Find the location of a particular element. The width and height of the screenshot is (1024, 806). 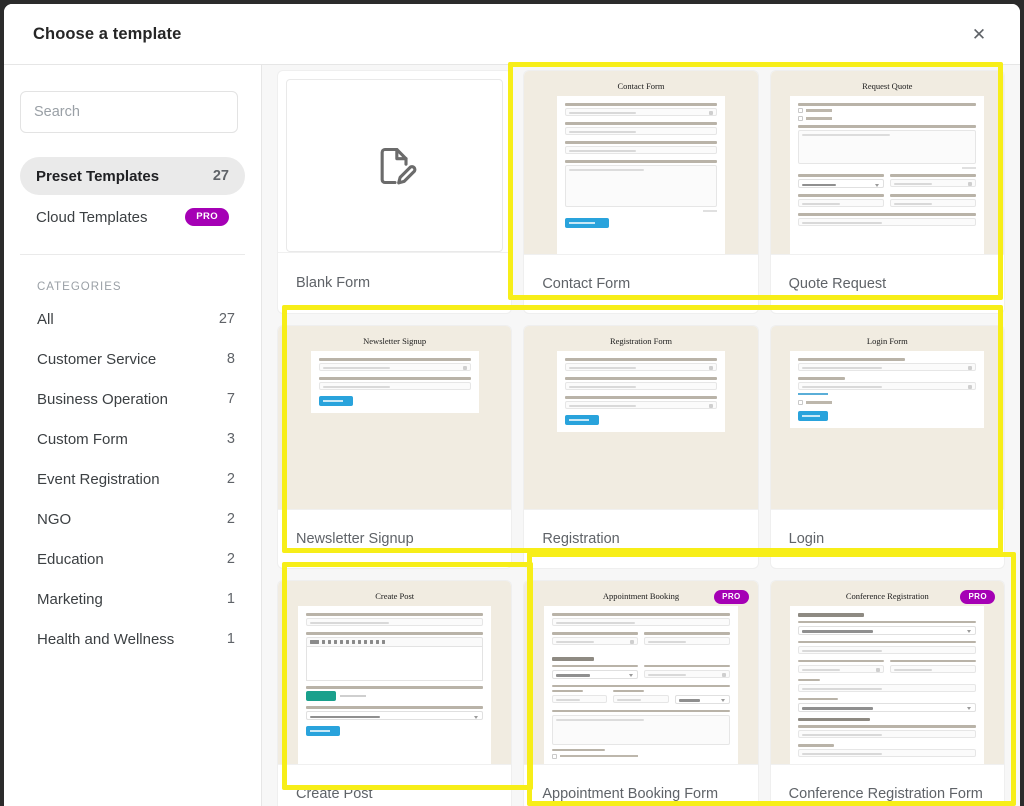

category-item-health-and-wellness: Health and Wellness 1 is located at coordinates (136, 639).